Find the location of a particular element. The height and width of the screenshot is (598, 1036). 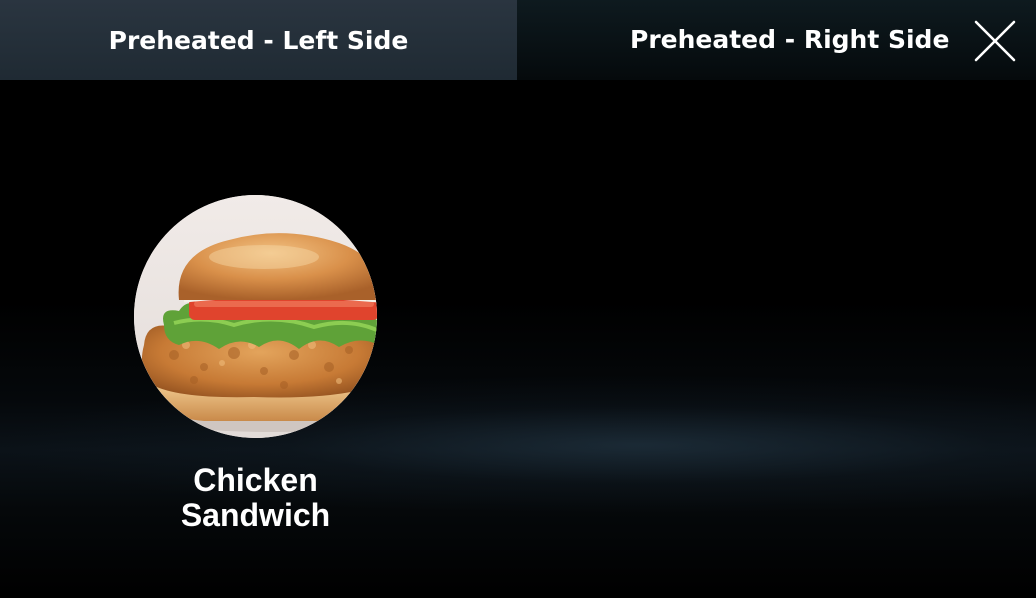

close-button is located at coordinates (995, 41).